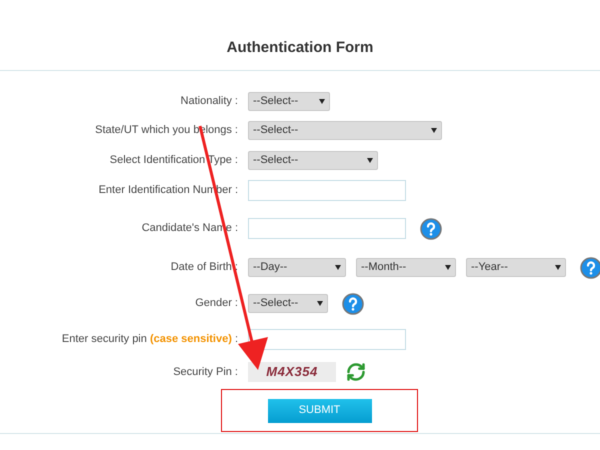 The image size is (600, 450). I want to click on field-label: Enter security pin (case sensitive) :, so click(150, 338).